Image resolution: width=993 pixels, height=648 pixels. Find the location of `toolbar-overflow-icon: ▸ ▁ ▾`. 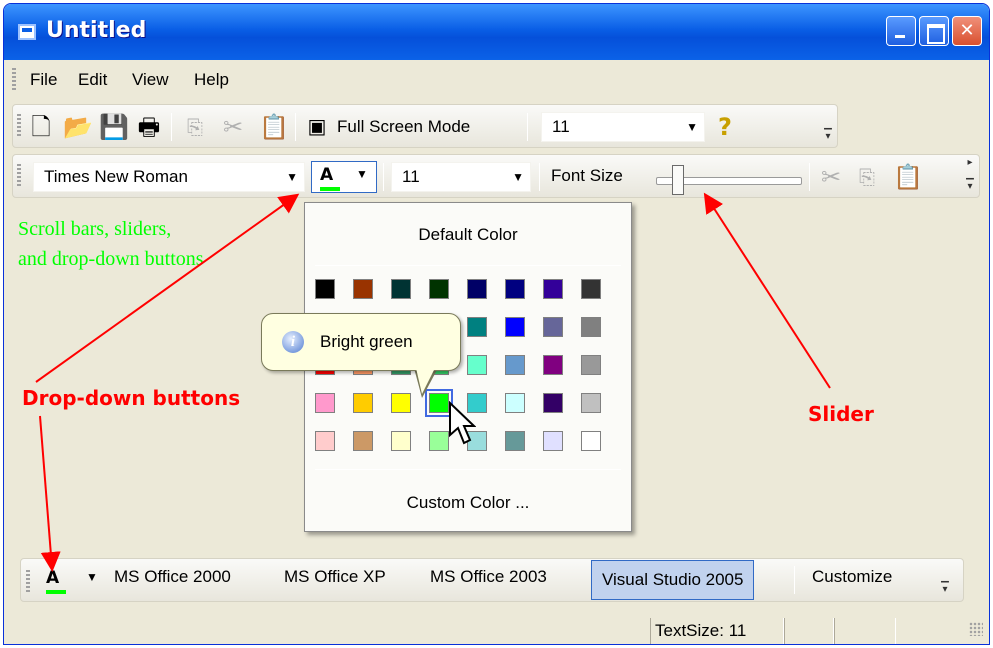

toolbar-overflow-icon: ▸ ▁ ▾ is located at coordinates (970, 177).